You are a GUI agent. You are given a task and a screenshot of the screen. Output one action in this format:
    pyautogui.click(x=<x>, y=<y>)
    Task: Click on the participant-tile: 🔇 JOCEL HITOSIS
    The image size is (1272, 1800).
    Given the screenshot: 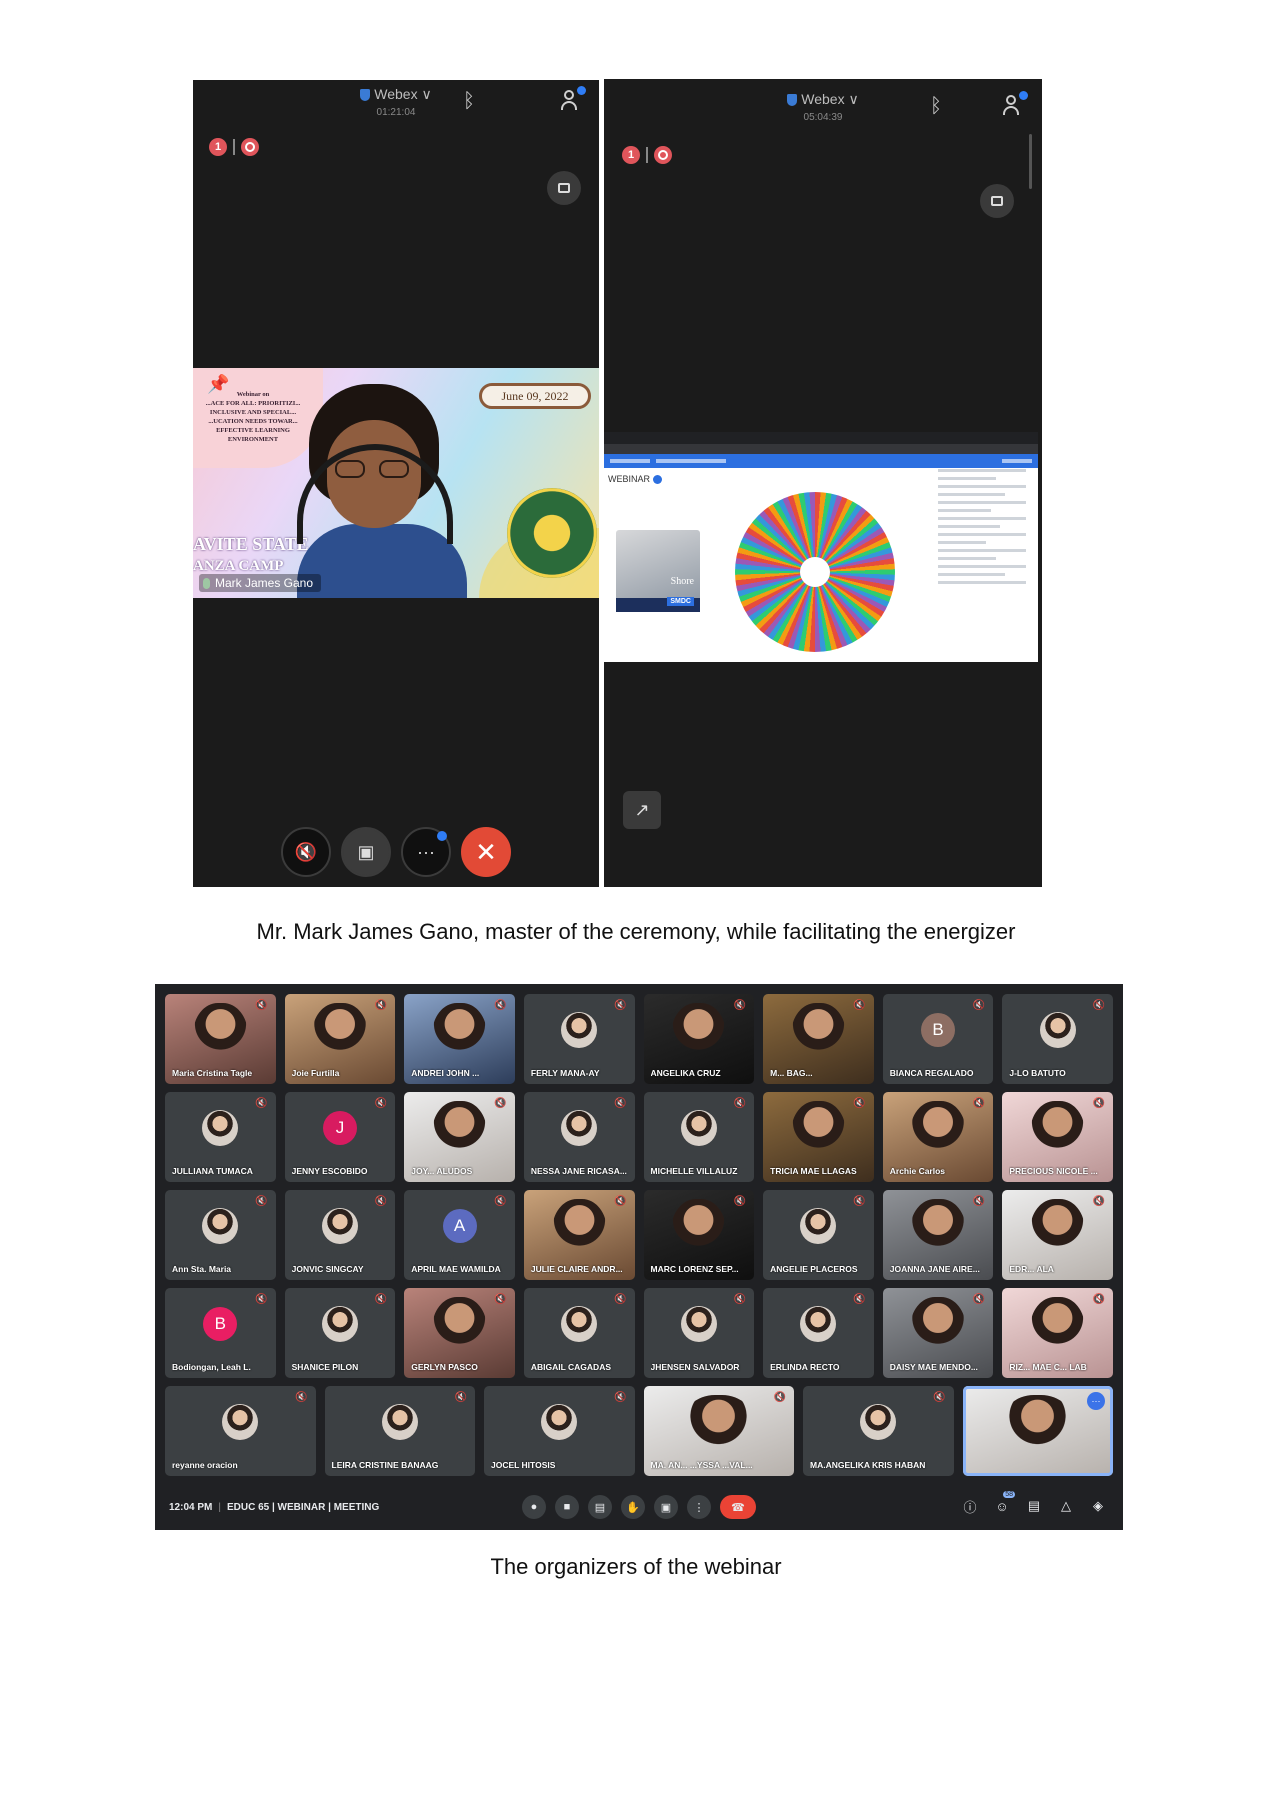 What is the action you would take?
    pyautogui.click(x=559, y=1431)
    